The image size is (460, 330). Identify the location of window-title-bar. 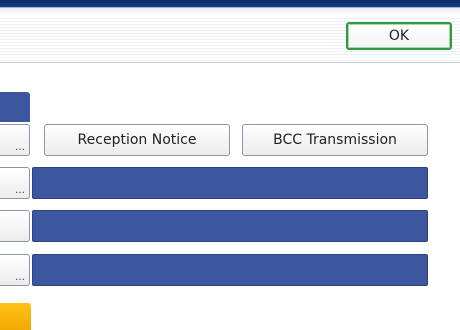
(230, 8).